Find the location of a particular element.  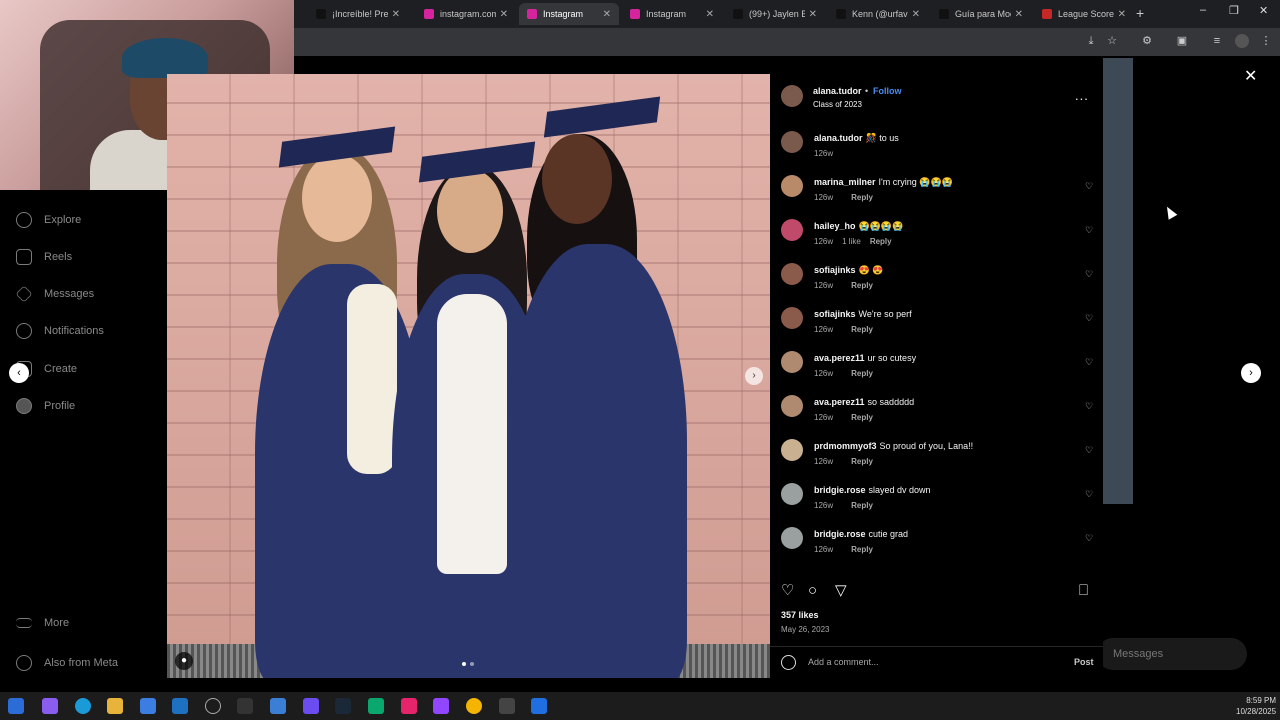

likes-count: 357 likes is located at coordinates (800, 615).